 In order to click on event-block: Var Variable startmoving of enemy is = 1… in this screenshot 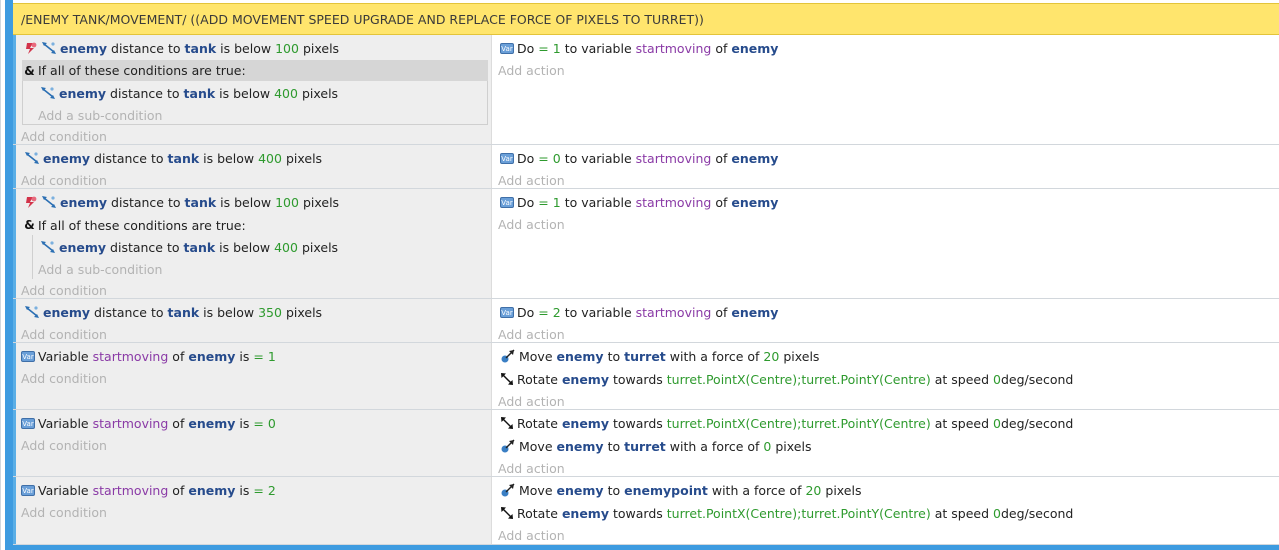, I will do `click(646, 376)`.